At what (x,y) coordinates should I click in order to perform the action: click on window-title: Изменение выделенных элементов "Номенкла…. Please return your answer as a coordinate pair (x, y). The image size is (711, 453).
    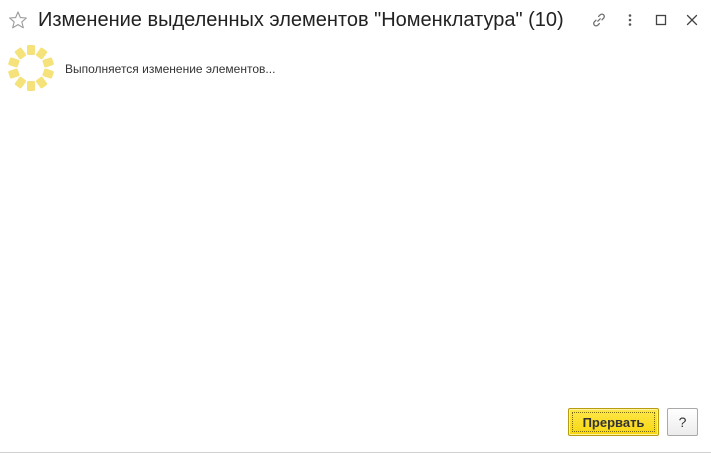
    Looking at the image, I should click on (301, 20).